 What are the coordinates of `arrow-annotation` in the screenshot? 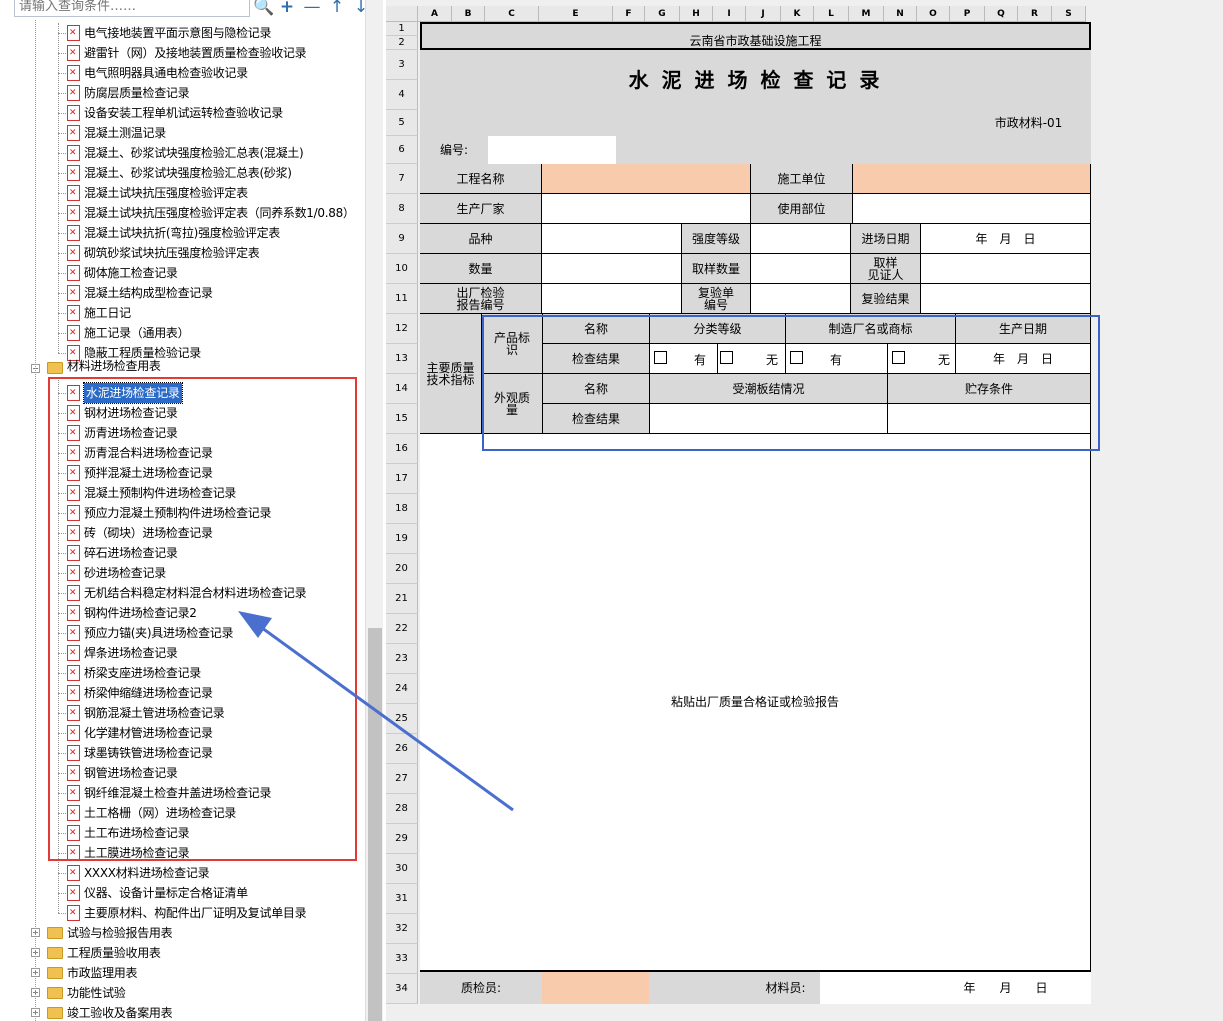 It's located at (376, 711).